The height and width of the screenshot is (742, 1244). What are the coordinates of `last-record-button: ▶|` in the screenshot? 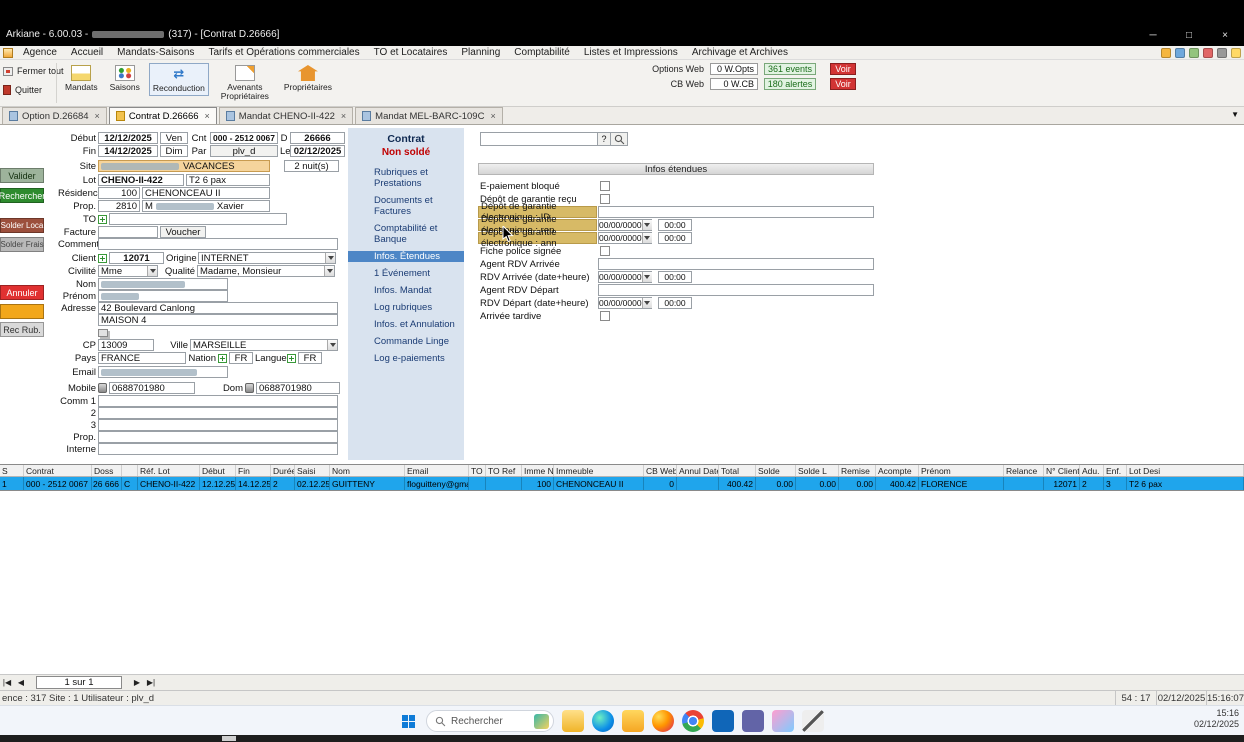 It's located at (151, 682).